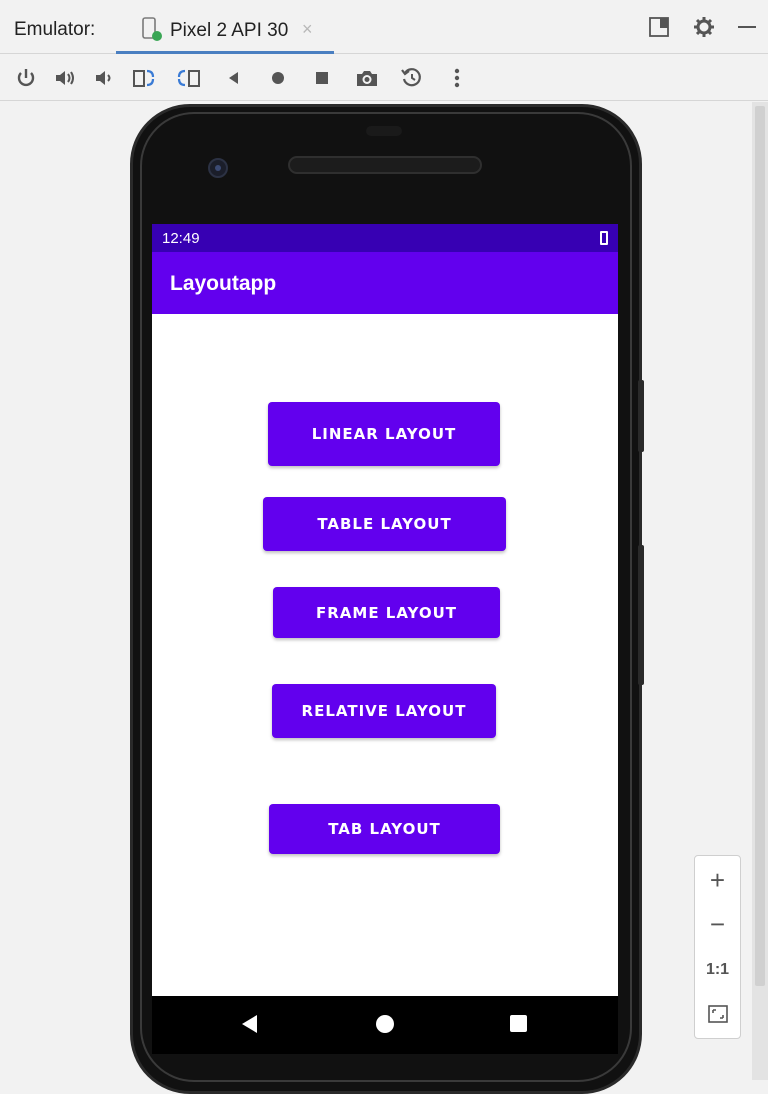  What do you see at coordinates (229, 30) in the screenshot?
I see `tab-label: Pixel 2 API 30` at bounding box center [229, 30].